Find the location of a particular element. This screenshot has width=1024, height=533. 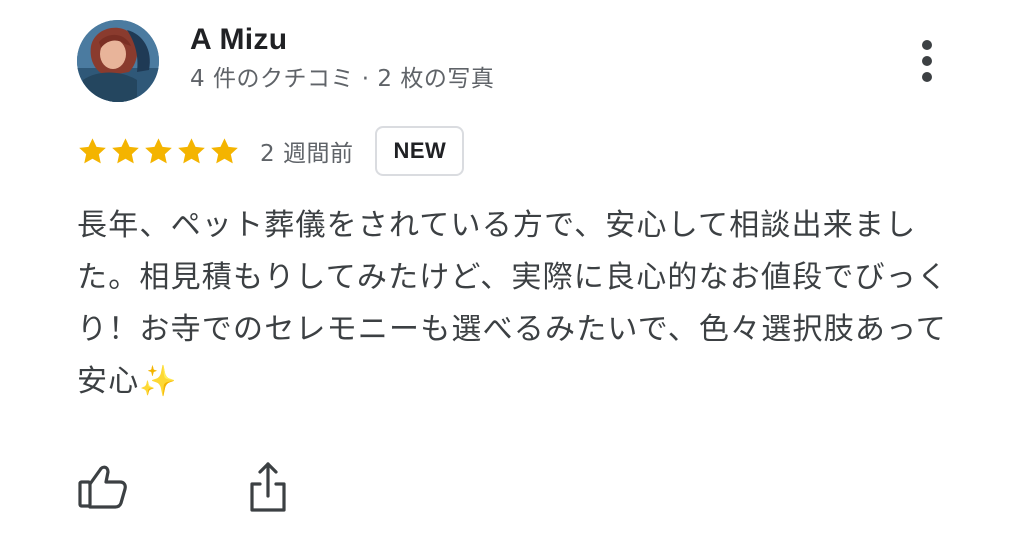

thumb-up-icon is located at coordinates (102, 487).